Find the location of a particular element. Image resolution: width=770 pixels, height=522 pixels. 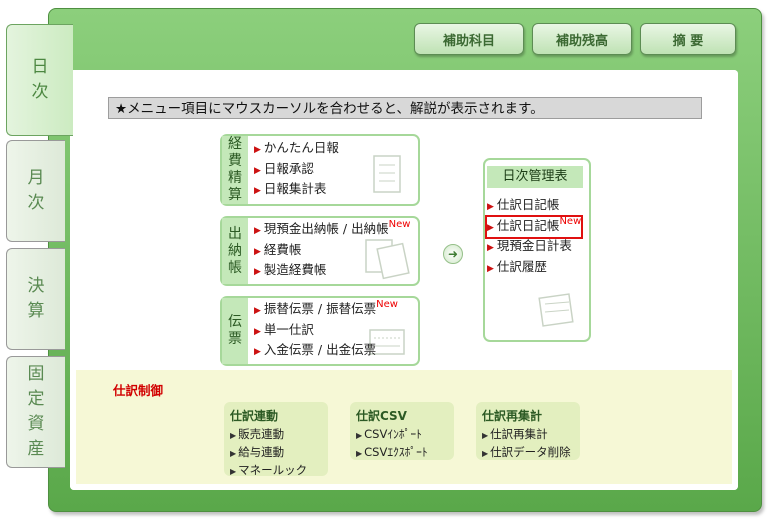

menu-item-csv-export: ▶ CSVｴｸｽﾎﾟｰﾄ is located at coordinates (405, 453).